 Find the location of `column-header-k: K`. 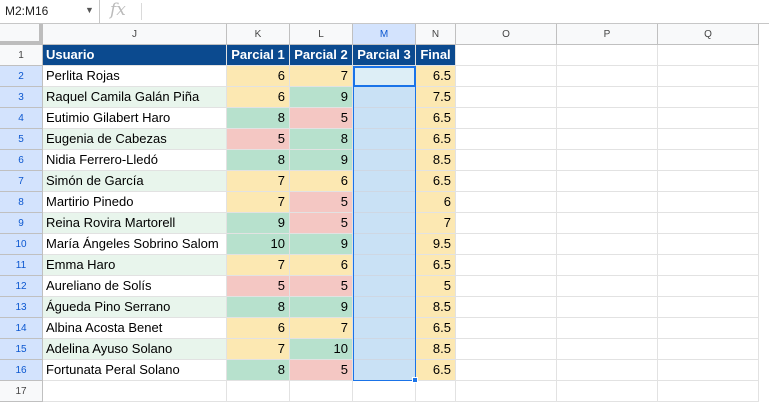

column-header-k: K is located at coordinates (258, 34).